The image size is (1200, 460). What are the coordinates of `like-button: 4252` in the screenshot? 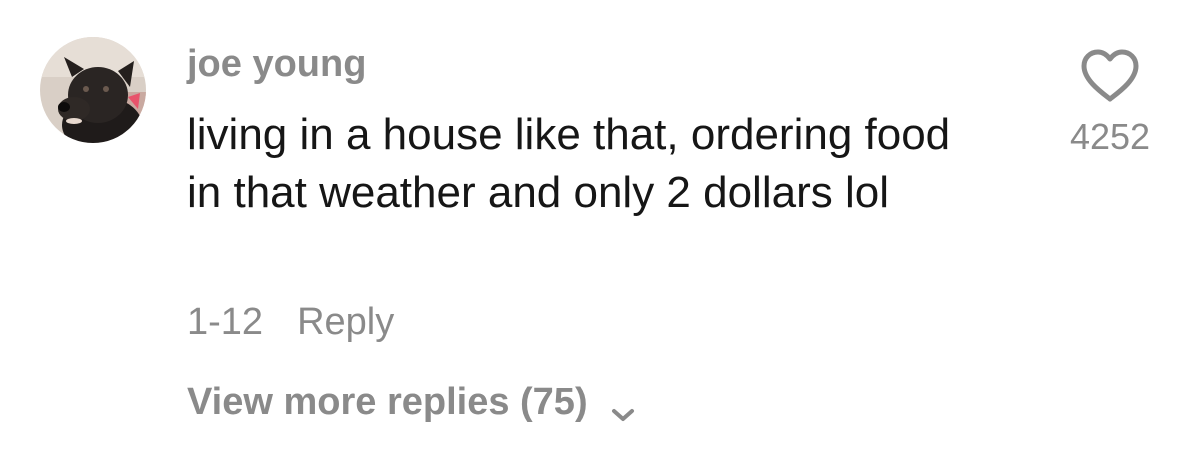 It's located at (1110, 104).